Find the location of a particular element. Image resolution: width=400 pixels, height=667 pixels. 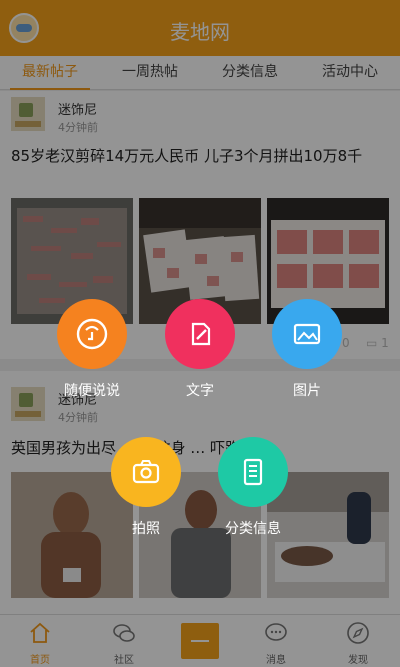

classified-button is located at coordinates (253, 472).